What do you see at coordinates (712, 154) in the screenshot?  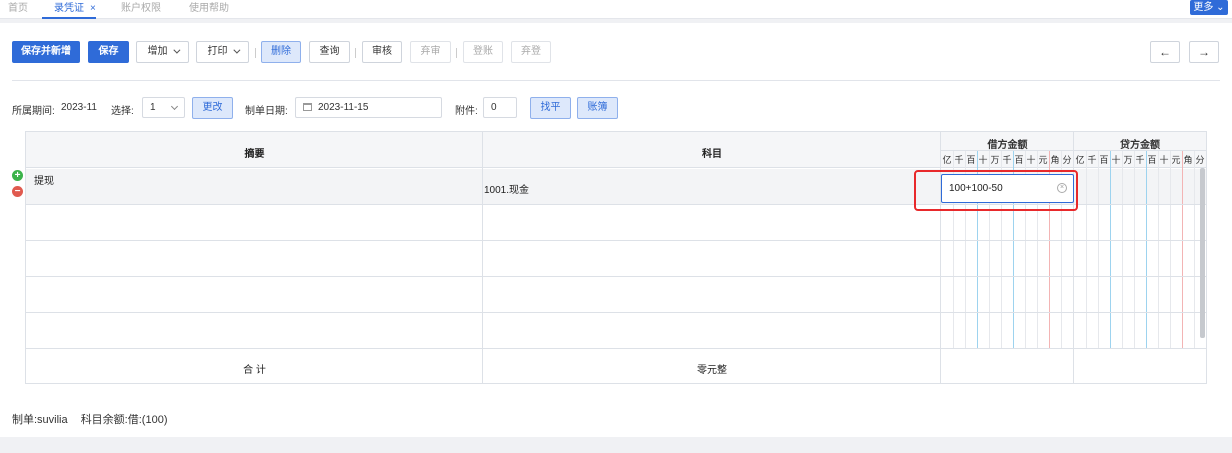 I see `subject-header: 科目` at bounding box center [712, 154].